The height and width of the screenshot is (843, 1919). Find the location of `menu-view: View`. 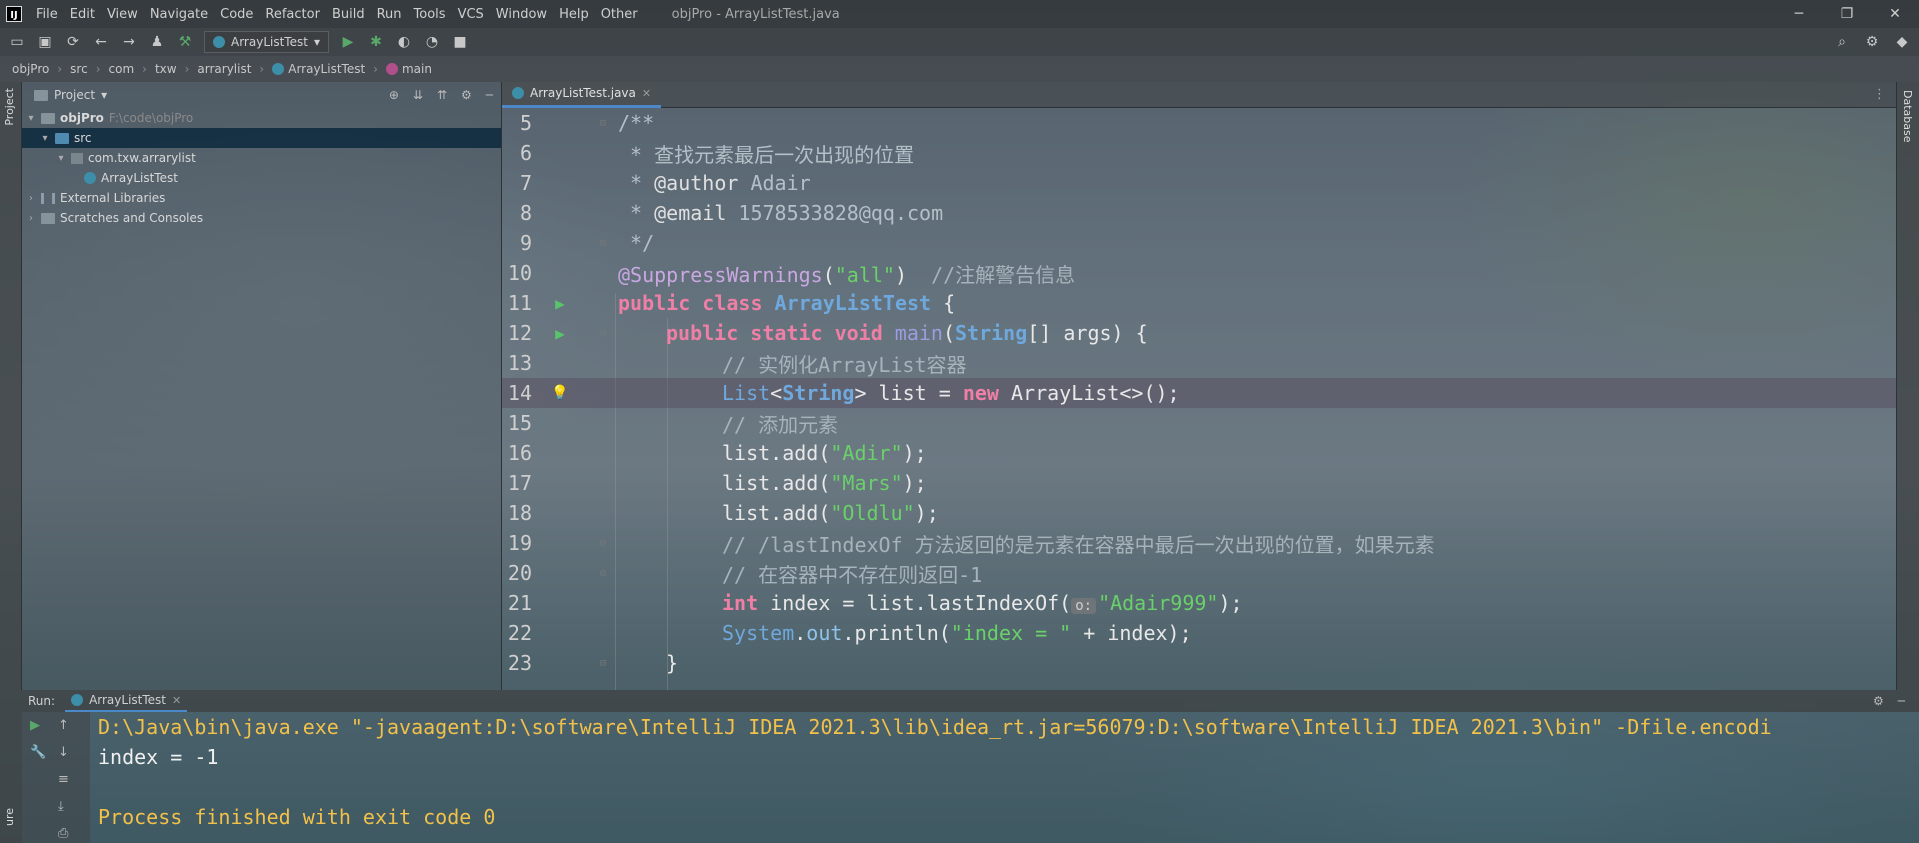

menu-view: View is located at coordinates (122, 14).